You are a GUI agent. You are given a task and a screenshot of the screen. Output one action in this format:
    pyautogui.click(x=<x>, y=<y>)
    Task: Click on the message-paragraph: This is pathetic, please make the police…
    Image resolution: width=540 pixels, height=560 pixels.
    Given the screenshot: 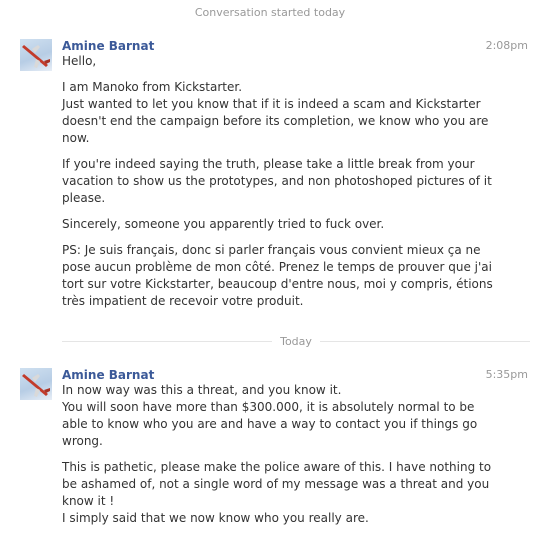 What is the action you would take?
    pyautogui.click(x=277, y=492)
    